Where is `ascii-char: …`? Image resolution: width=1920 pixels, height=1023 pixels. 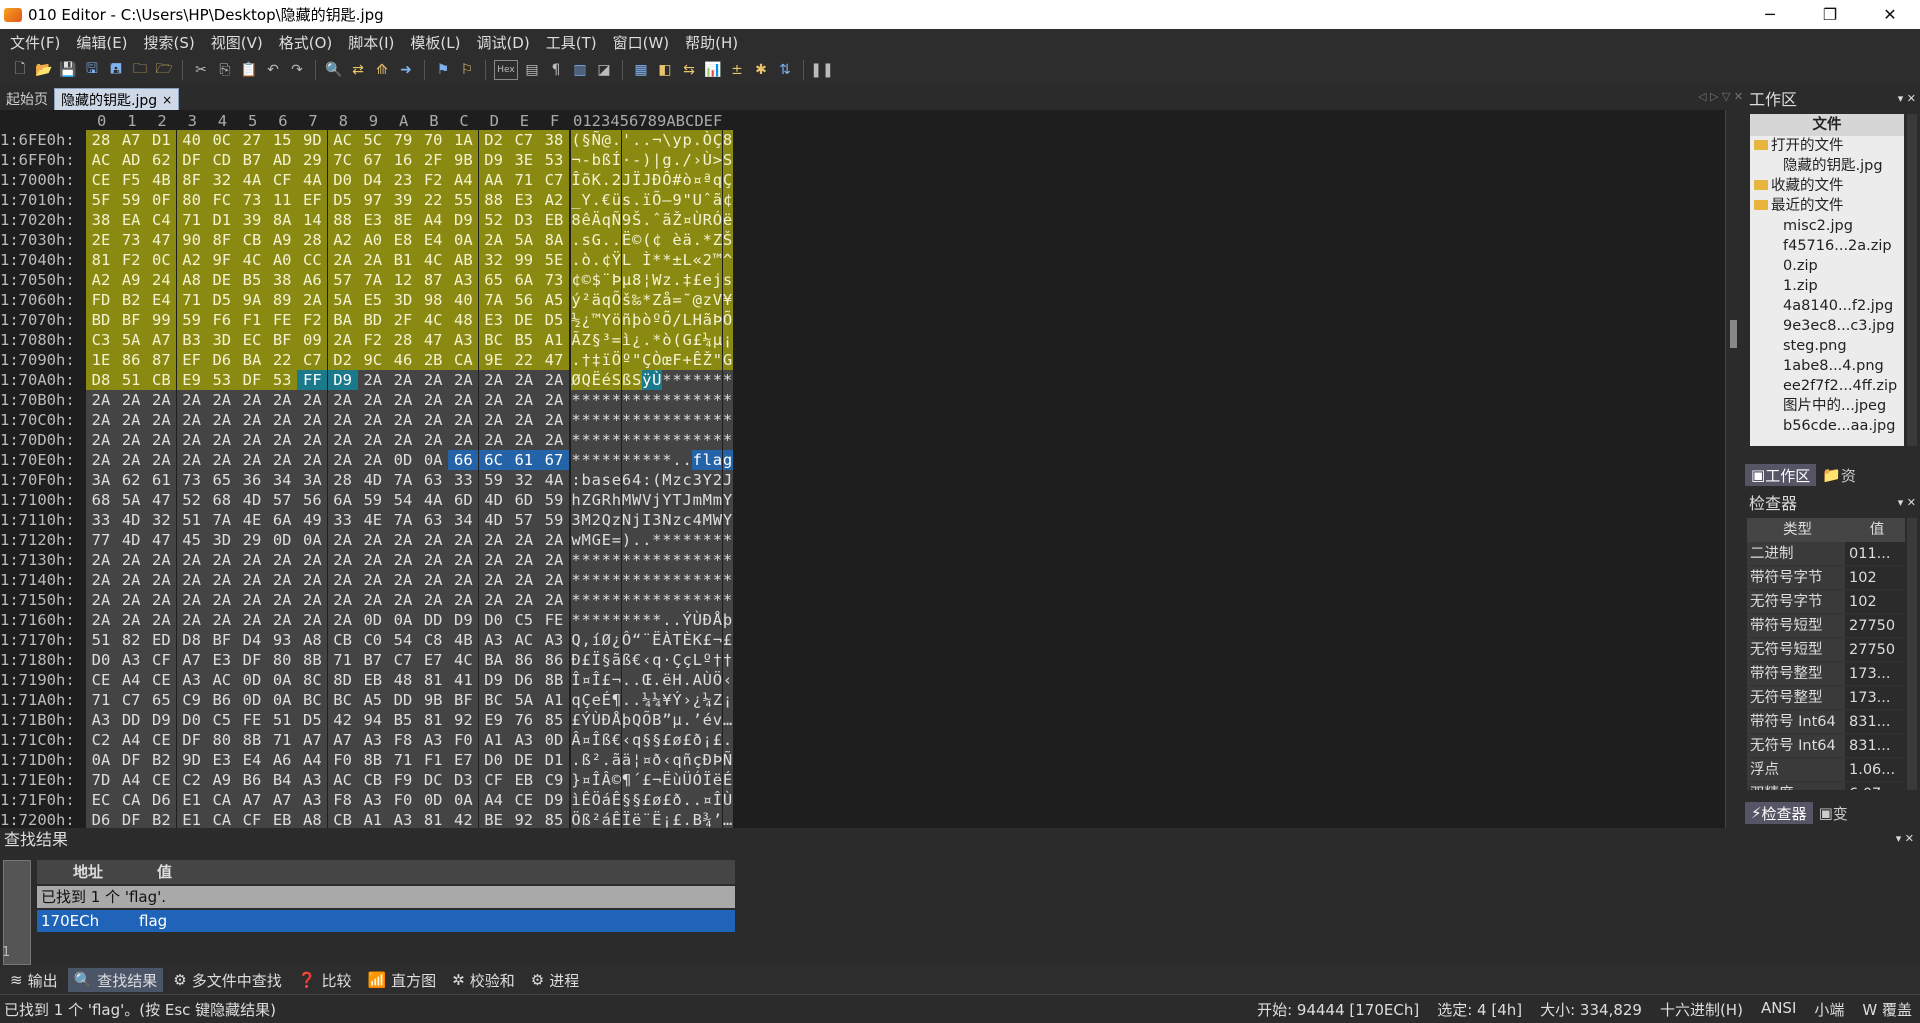 ascii-char: … is located at coordinates (727, 820).